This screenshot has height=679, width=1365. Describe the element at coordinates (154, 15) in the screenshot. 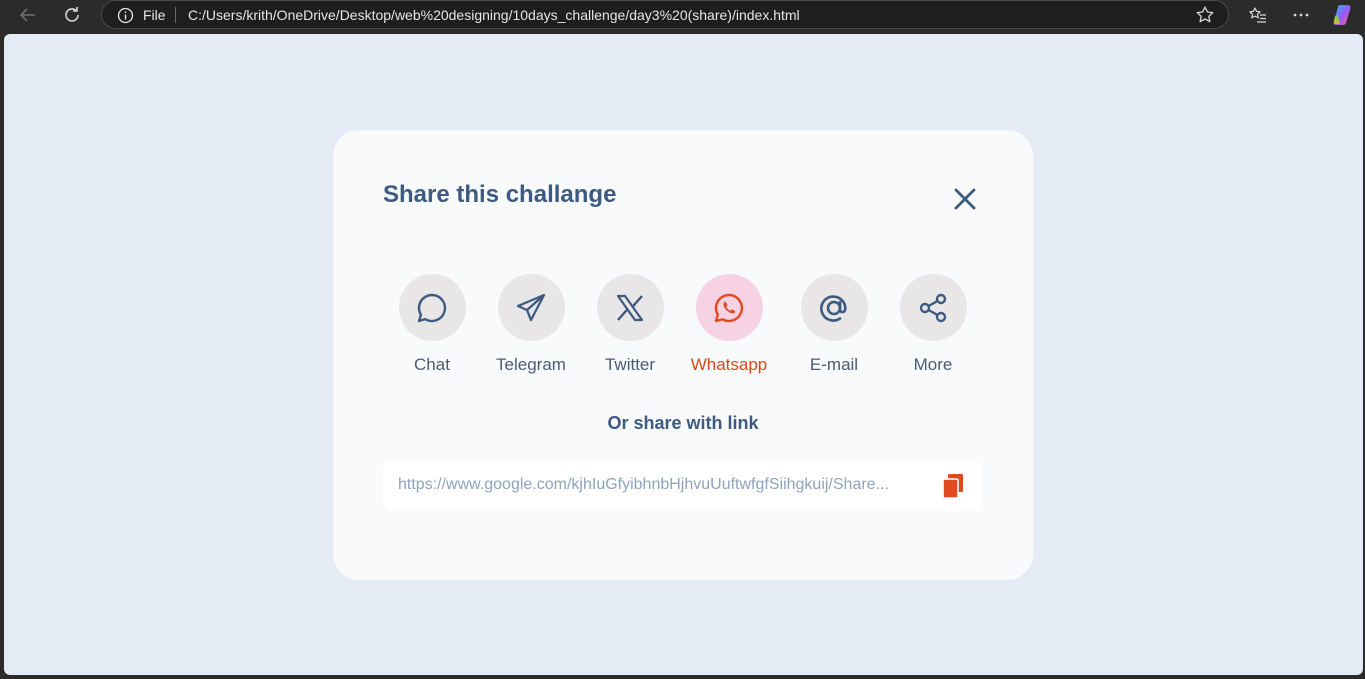

I see `file-label: File` at that location.